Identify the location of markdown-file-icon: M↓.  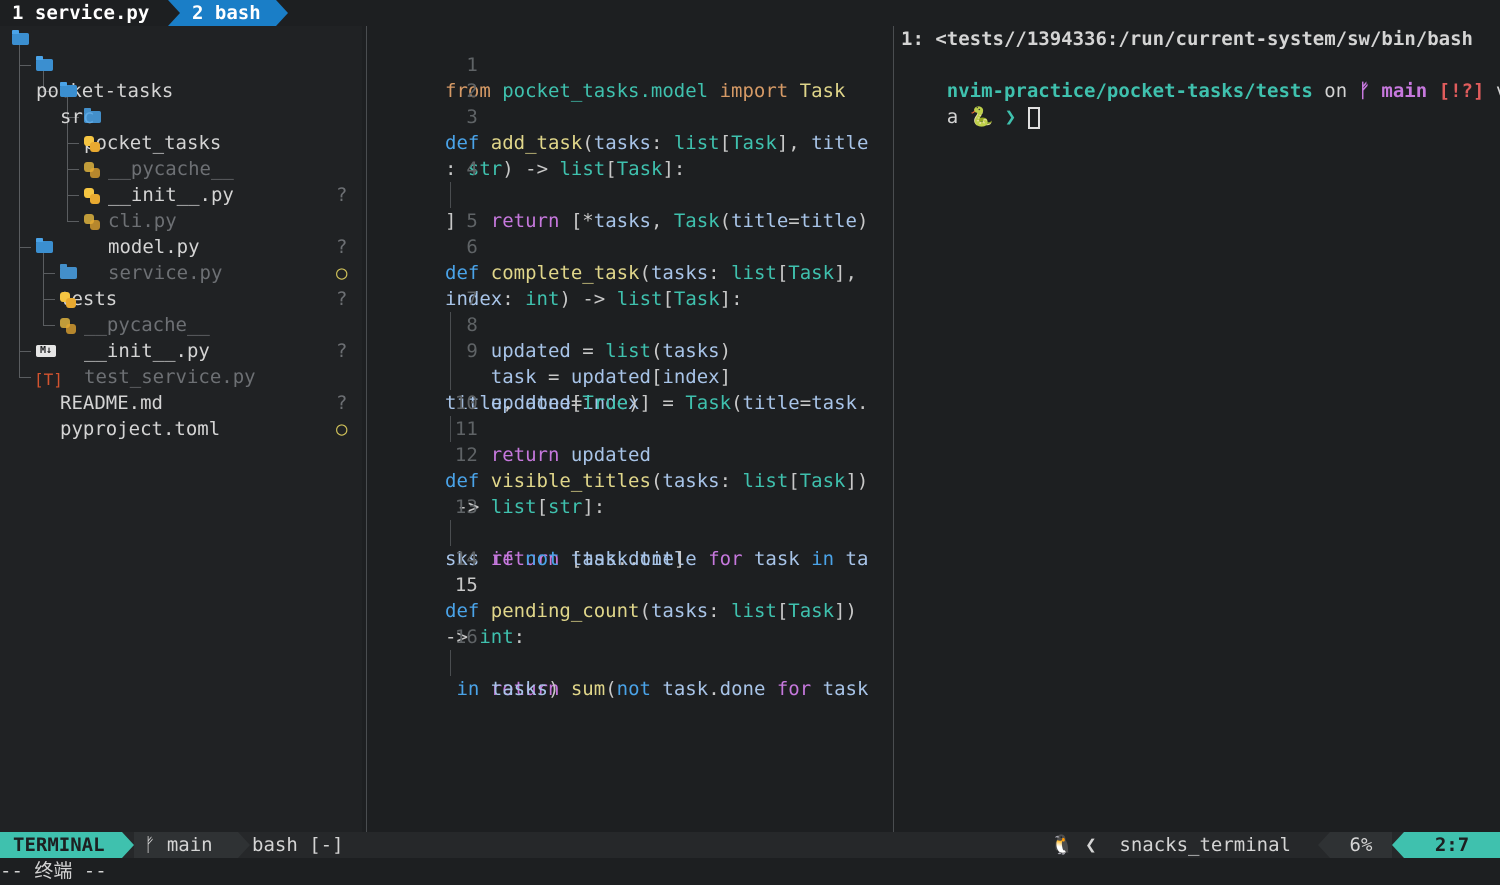
(46, 351).